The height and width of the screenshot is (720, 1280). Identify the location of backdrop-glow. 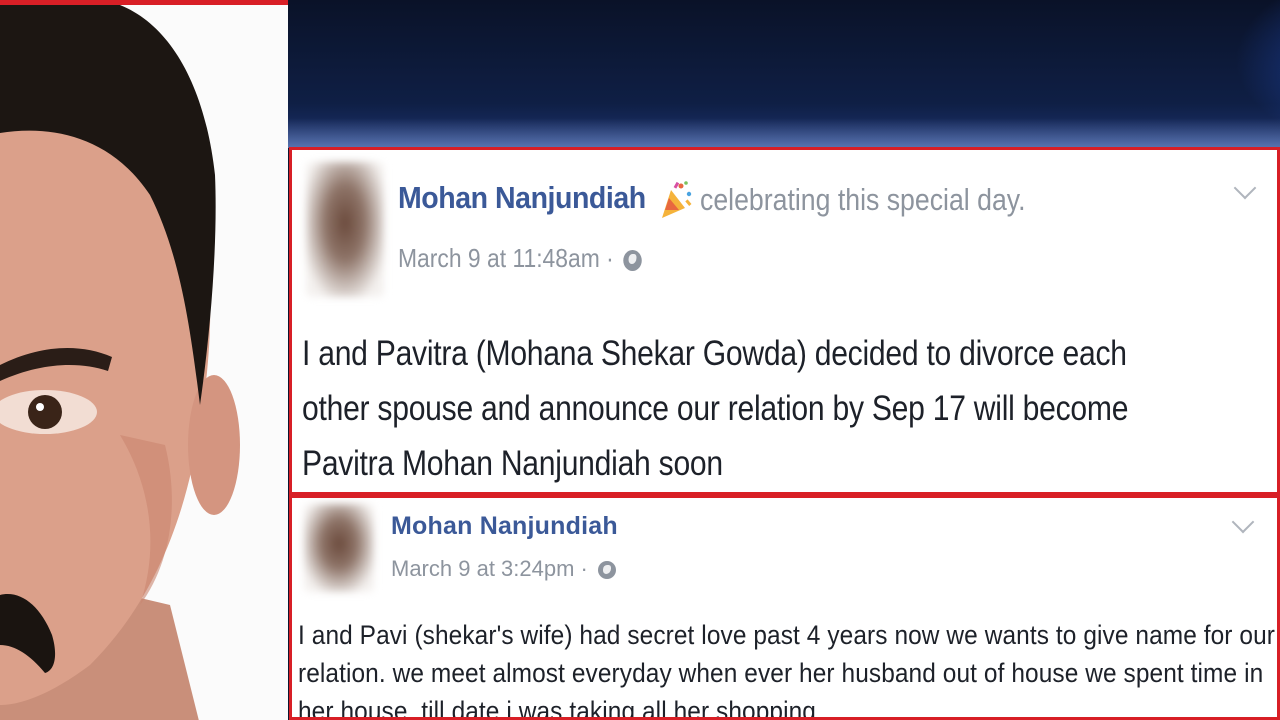
(784, 133).